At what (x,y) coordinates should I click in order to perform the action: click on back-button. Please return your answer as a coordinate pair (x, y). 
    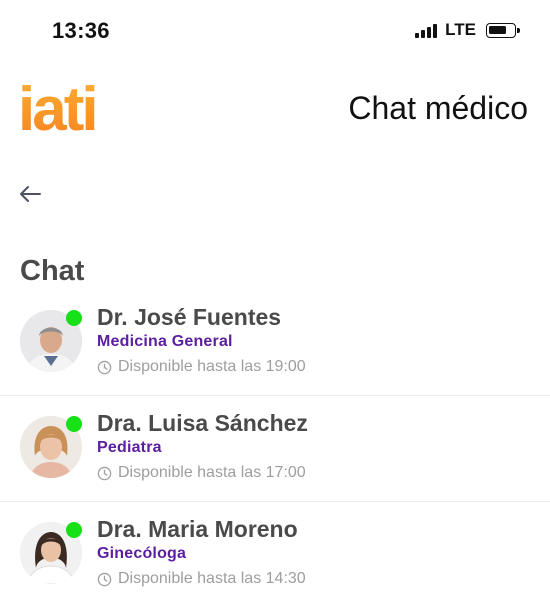
    Looking at the image, I should click on (30, 194).